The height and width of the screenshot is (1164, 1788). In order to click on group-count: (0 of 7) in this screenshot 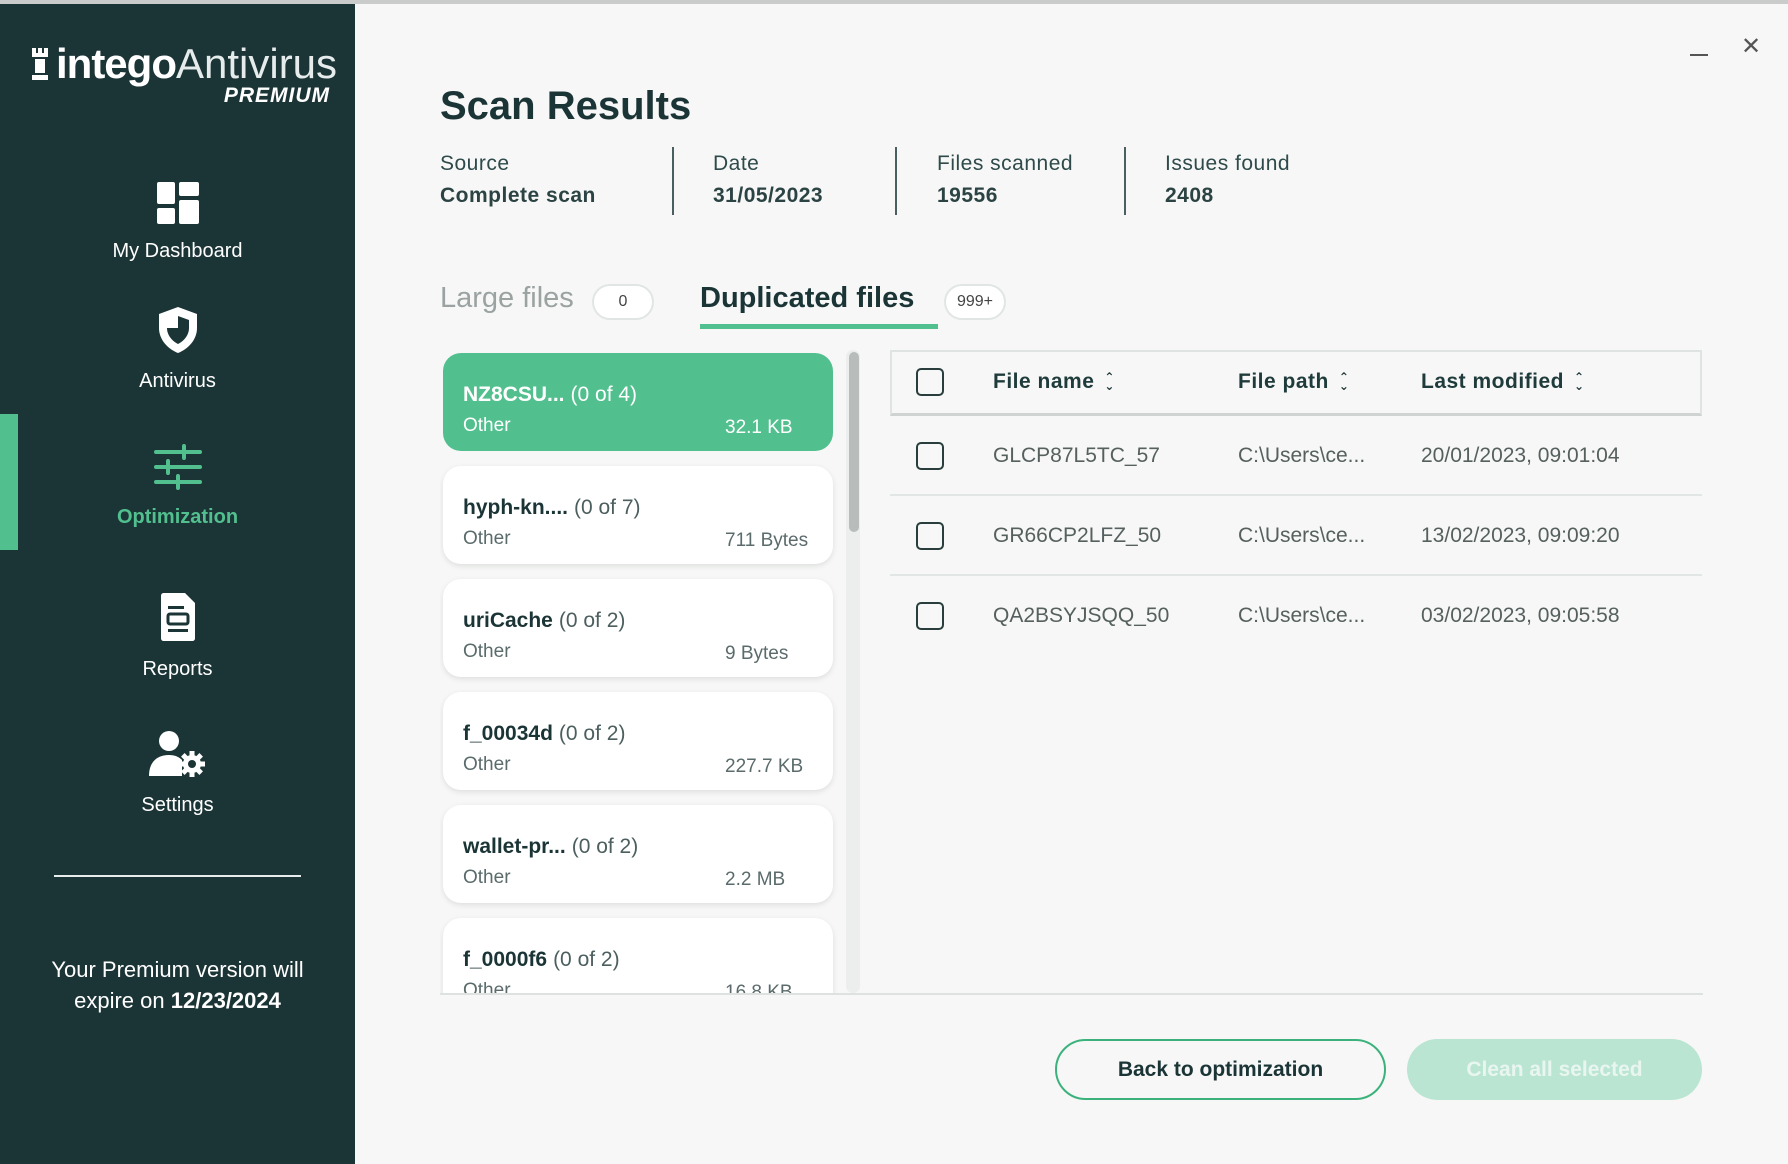, I will do `click(607, 507)`.